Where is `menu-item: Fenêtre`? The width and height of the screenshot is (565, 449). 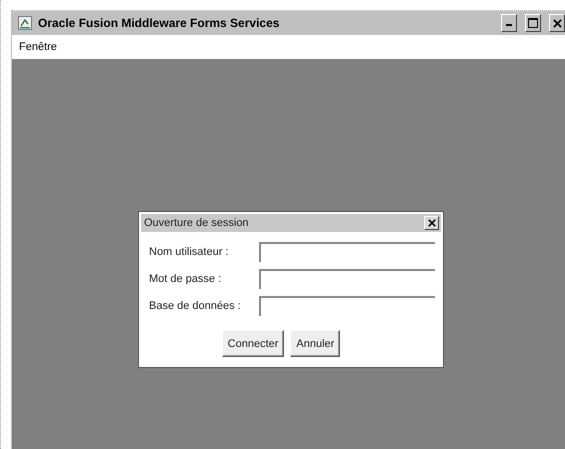
menu-item: Fenêtre is located at coordinates (38, 47).